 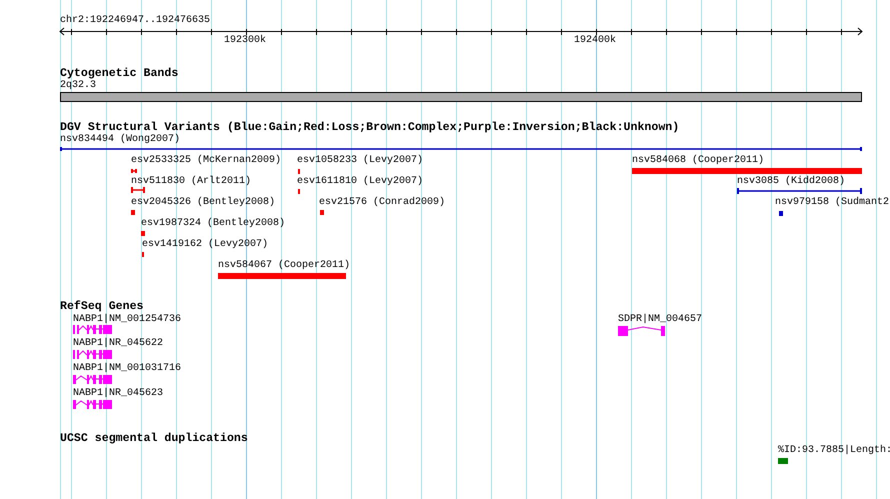 What do you see at coordinates (203, 202) in the screenshot?
I see `variant-label: esv2045326 (Bentley2008)` at bounding box center [203, 202].